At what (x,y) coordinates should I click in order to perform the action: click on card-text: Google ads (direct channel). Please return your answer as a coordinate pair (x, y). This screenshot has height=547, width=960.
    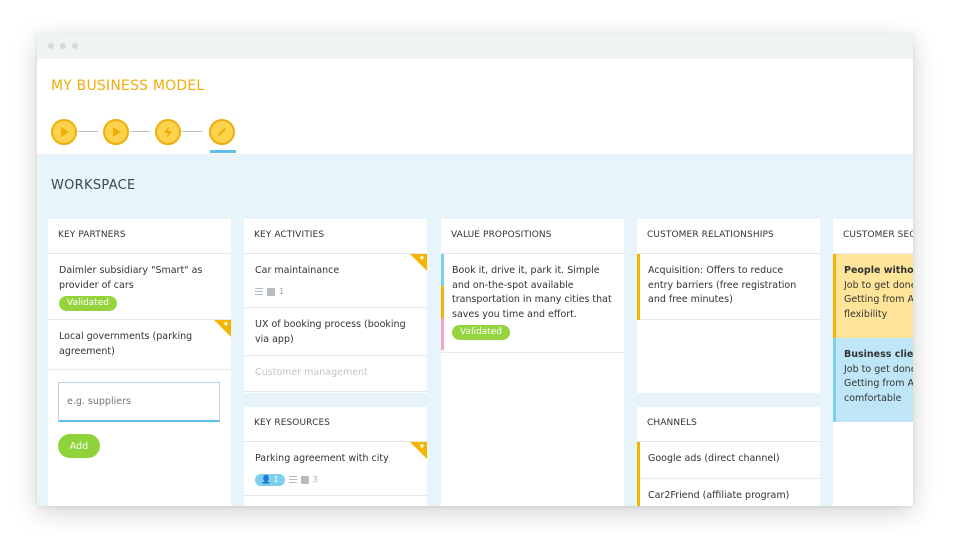
    Looking at the image, I should click on (714, 458).